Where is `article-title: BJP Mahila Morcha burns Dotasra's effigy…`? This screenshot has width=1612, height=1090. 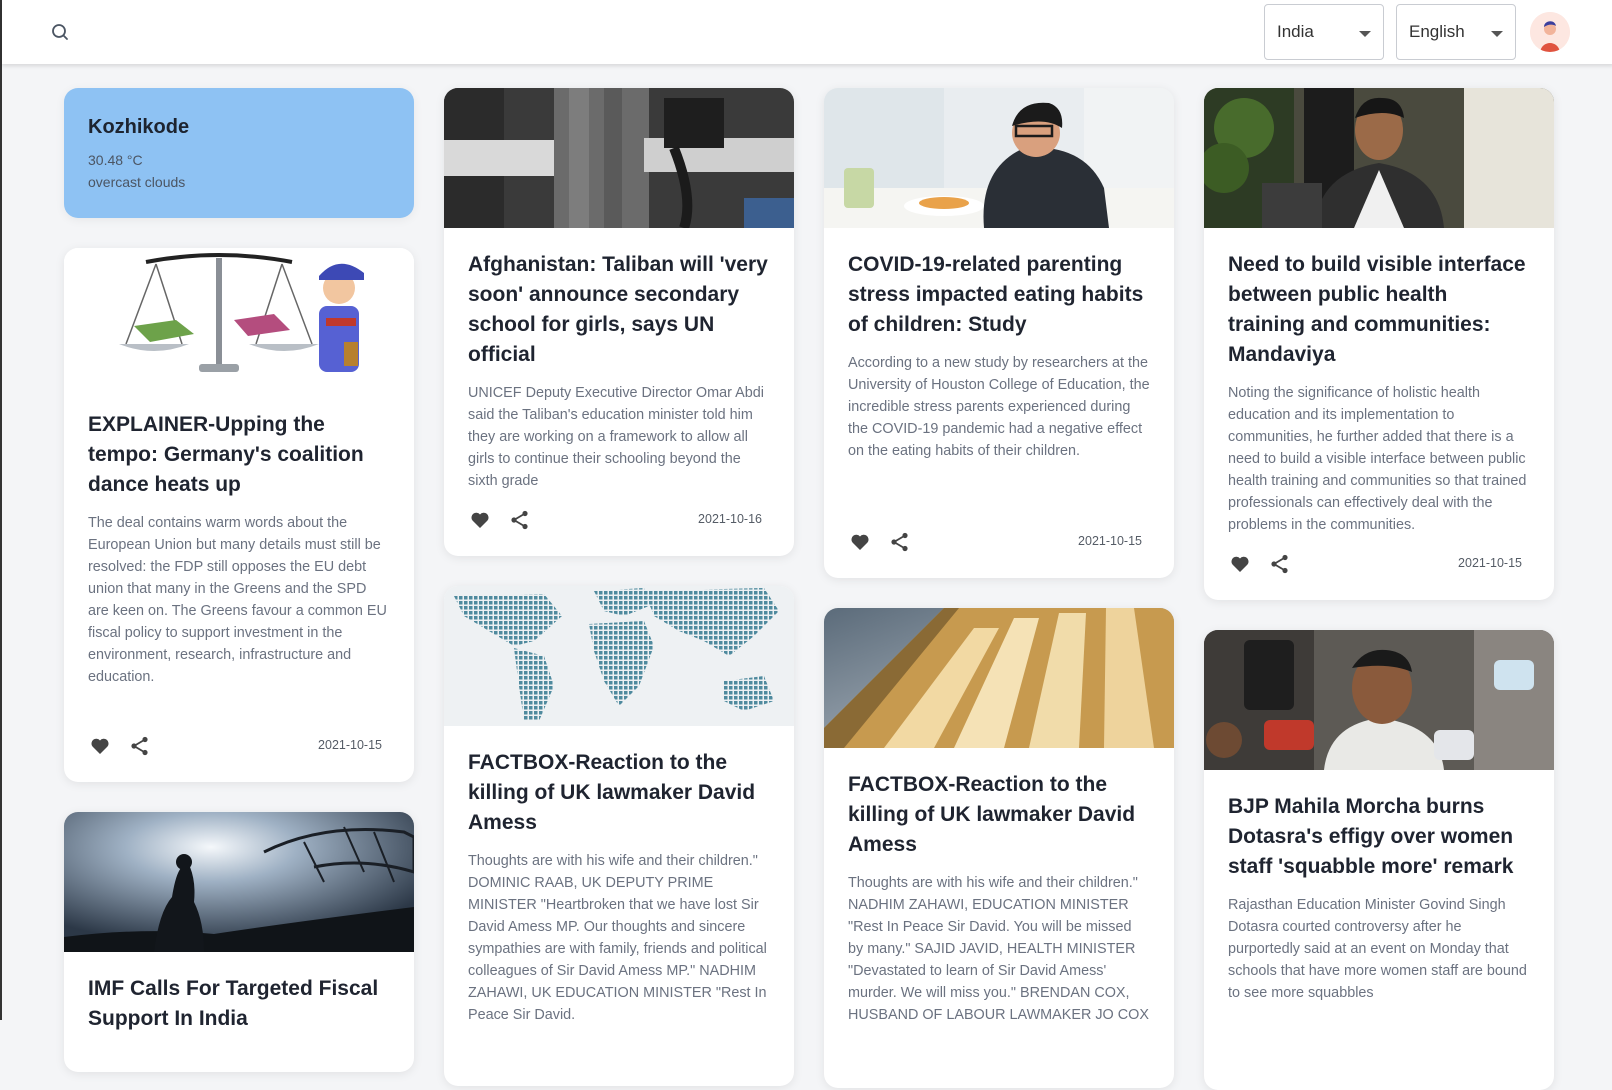
article-title: BJP Mahila Morcha burns Dotasra's effigy… is located at coordinates (1379, 837).